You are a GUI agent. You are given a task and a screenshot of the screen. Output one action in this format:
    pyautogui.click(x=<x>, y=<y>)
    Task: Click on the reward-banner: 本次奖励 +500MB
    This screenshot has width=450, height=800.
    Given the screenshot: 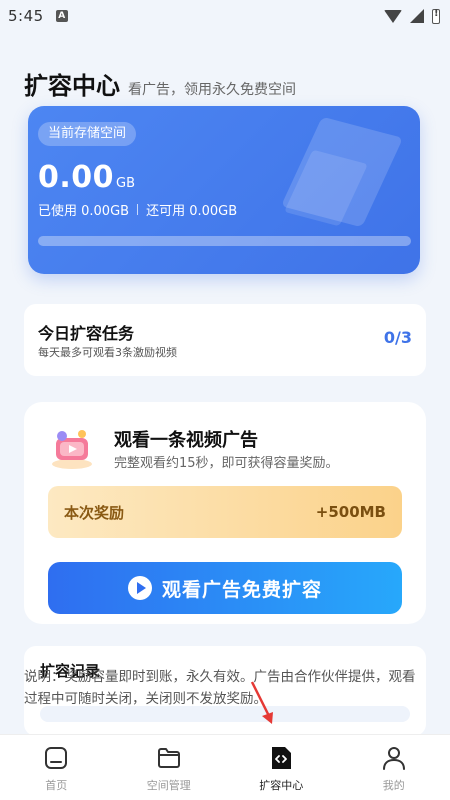 What is the action you would take?
    pyautogui.click(x=225, y=512)
    